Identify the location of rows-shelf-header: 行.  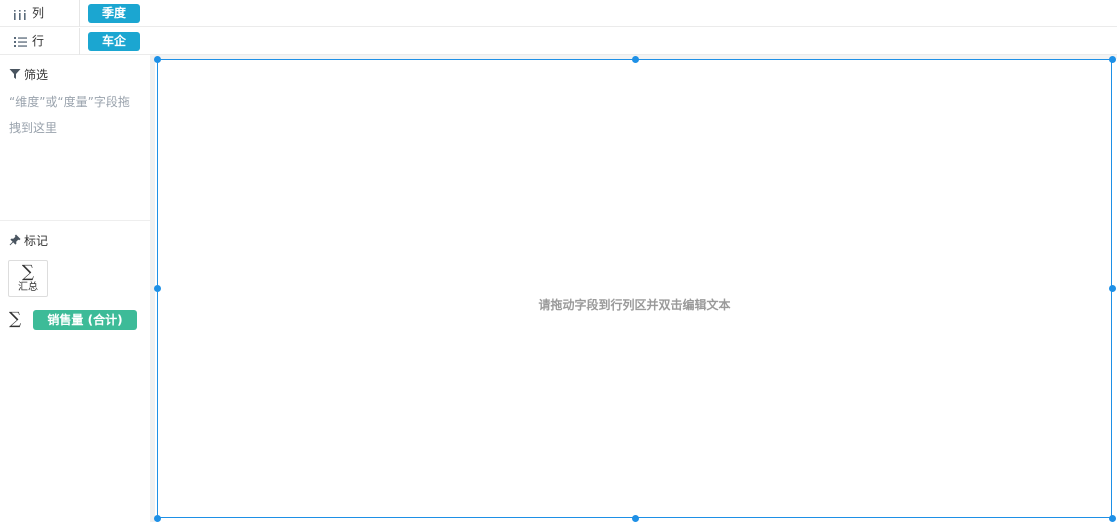
(40, 41).